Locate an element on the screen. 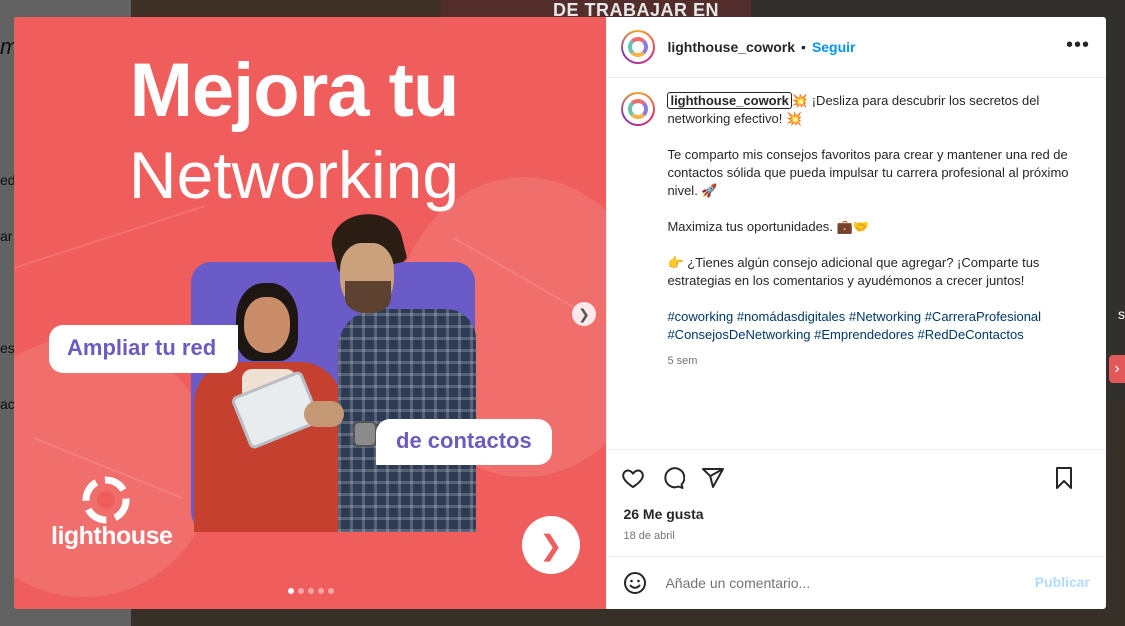  carousel-next-button: ❯ is located at coordinates (584, 314).